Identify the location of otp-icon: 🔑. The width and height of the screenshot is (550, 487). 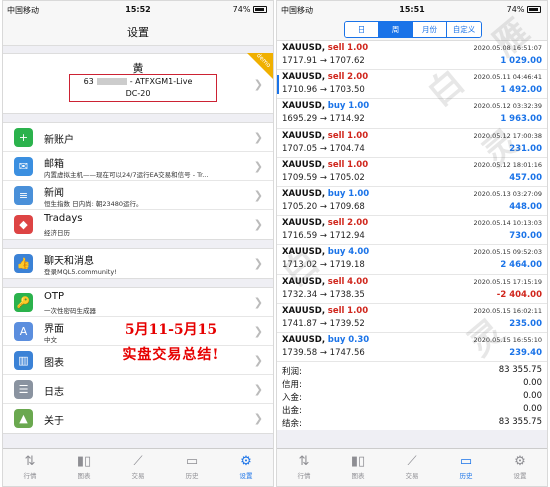
(23, 302).